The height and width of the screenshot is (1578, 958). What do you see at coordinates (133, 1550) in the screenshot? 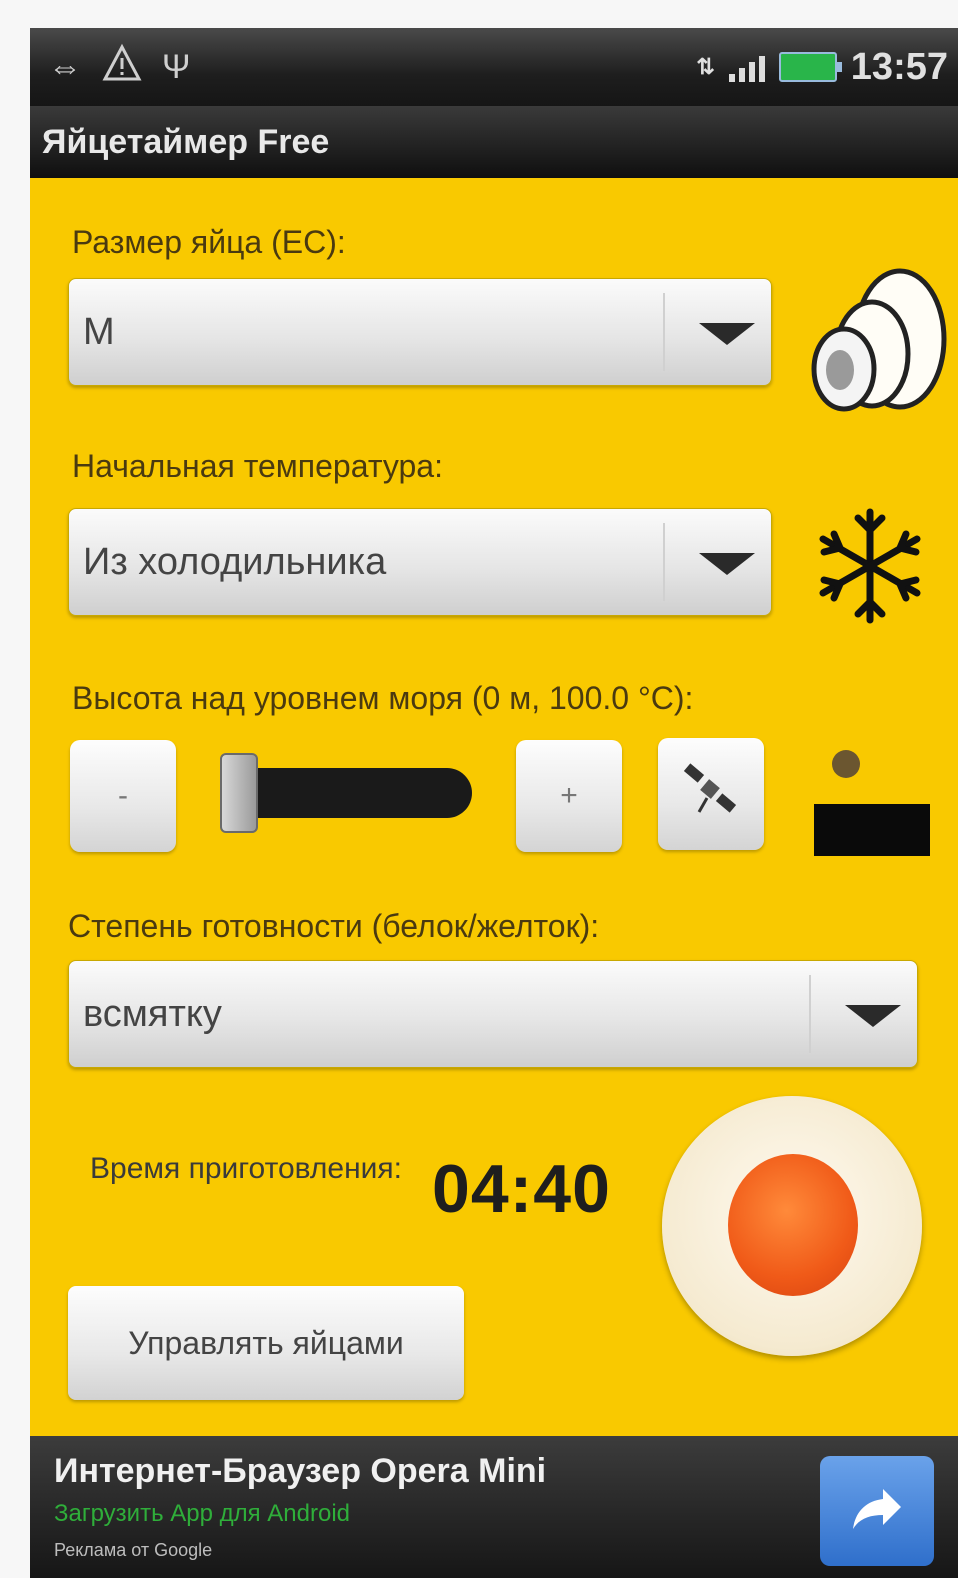
I see `ad-source: Реклама от Google` at bounding box center [133, 1550].